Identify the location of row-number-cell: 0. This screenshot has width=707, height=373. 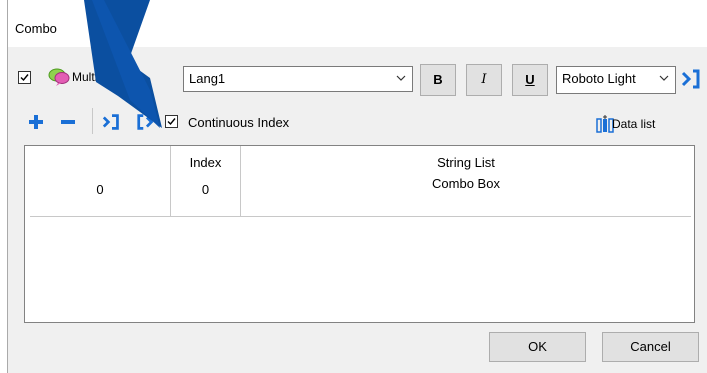
(100, 181).